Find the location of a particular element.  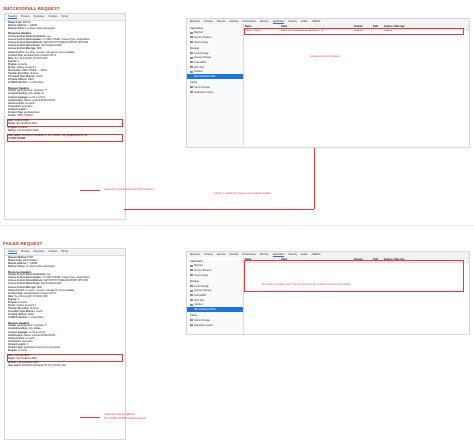

header-value: 403 Forbidden is located at coordinates (30, 261).